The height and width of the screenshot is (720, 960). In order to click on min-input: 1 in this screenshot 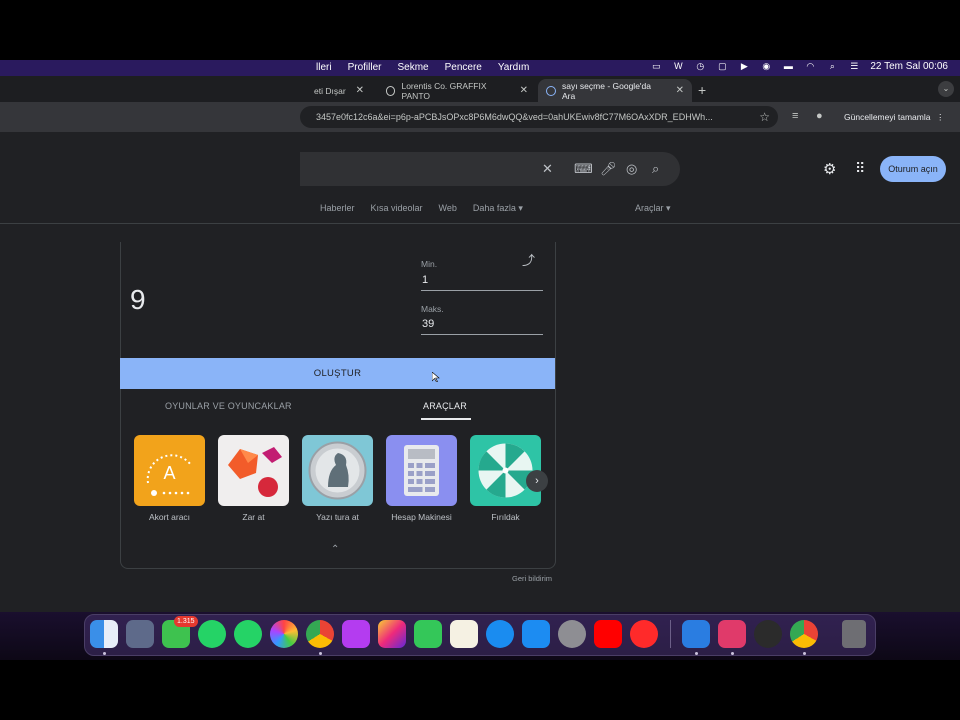, I will do `click(425, 280)`.